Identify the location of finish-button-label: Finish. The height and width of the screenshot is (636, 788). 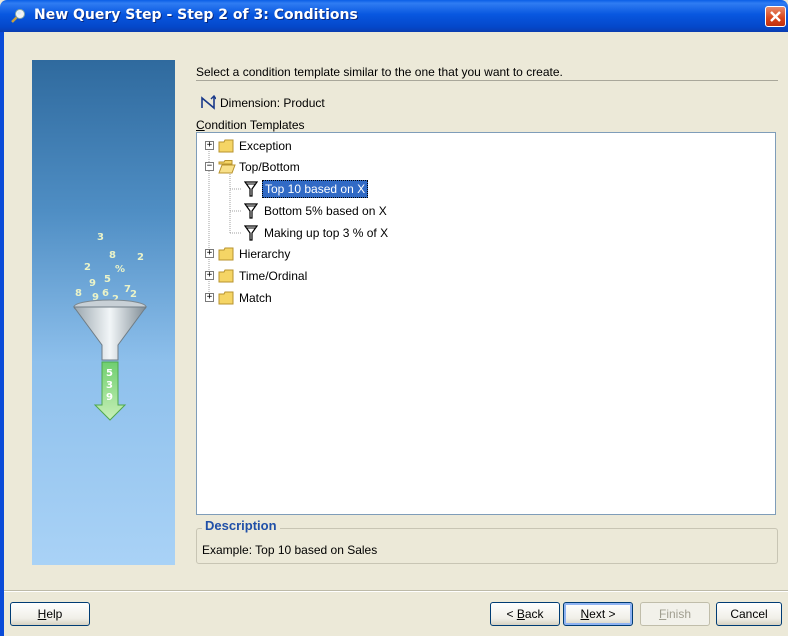
(675, 614).